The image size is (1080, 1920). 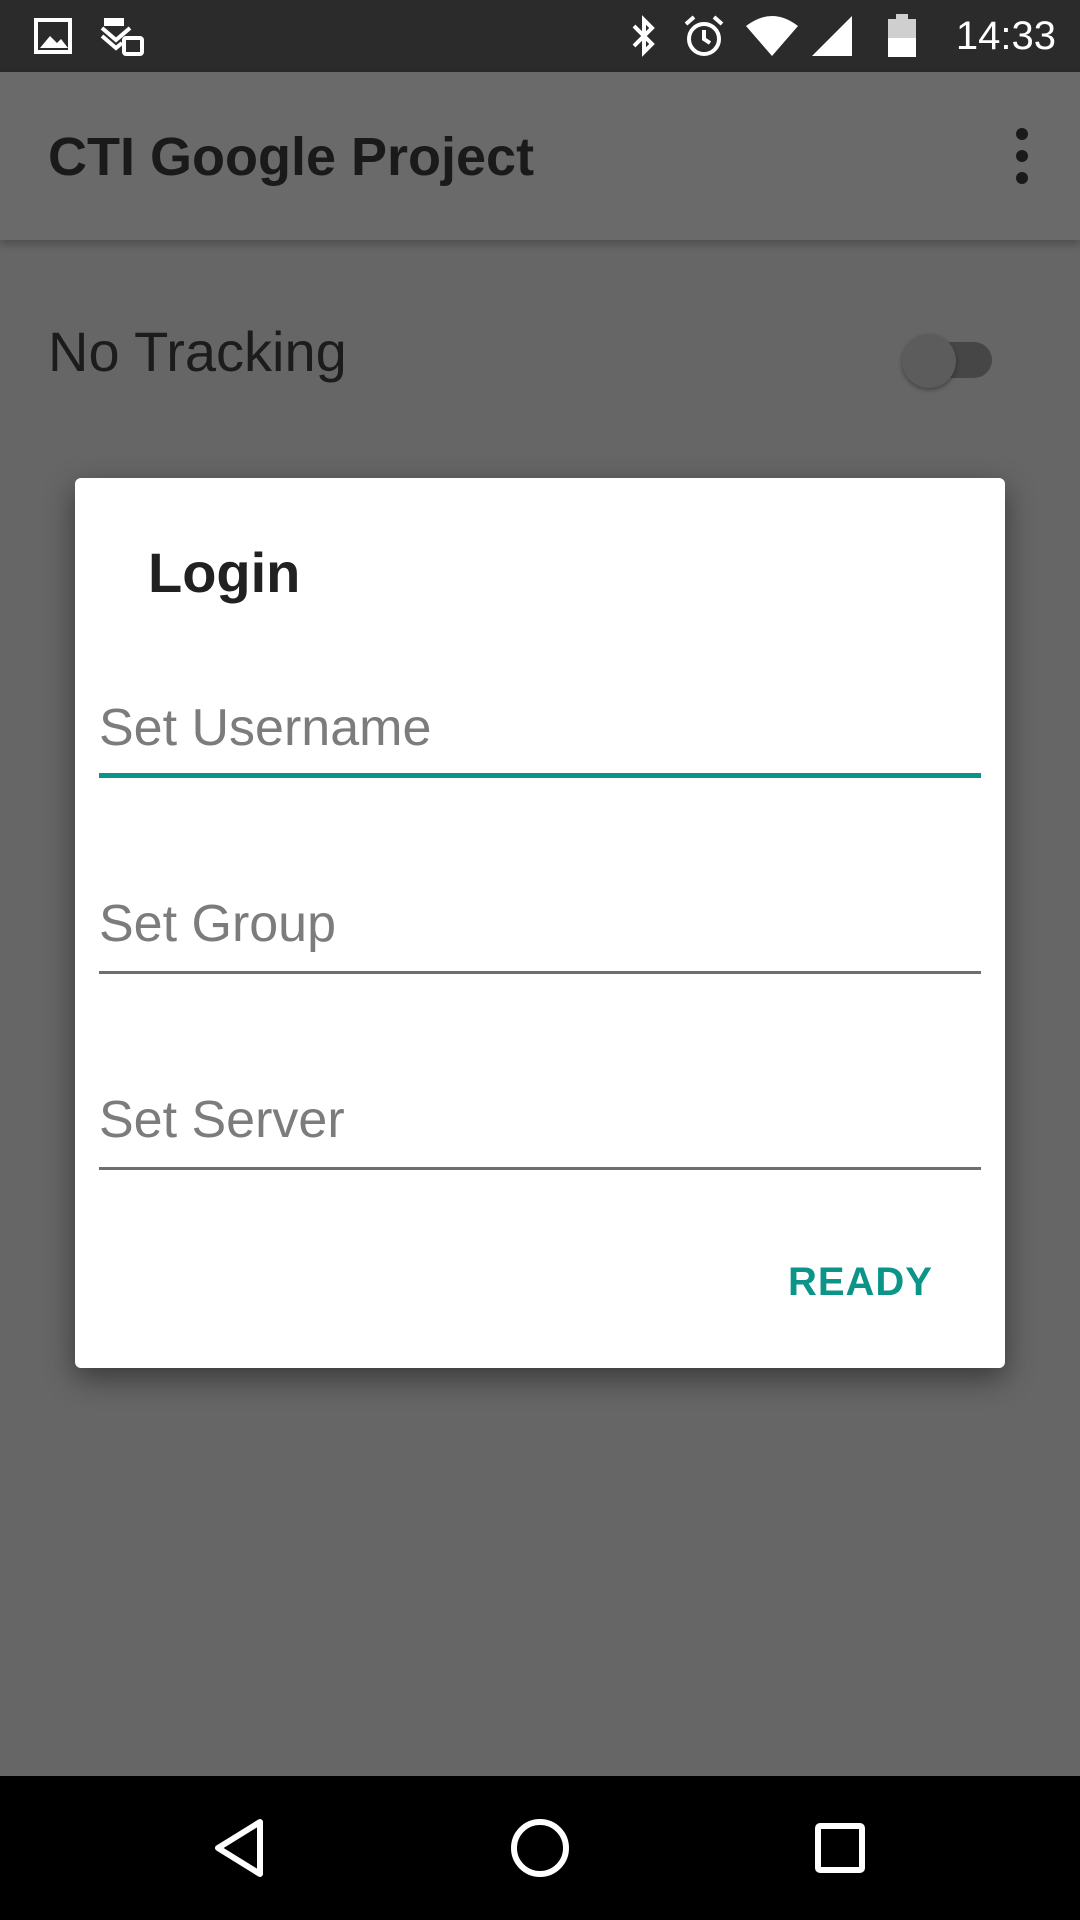 I want to click on username-input, so click(x=540, y=728).